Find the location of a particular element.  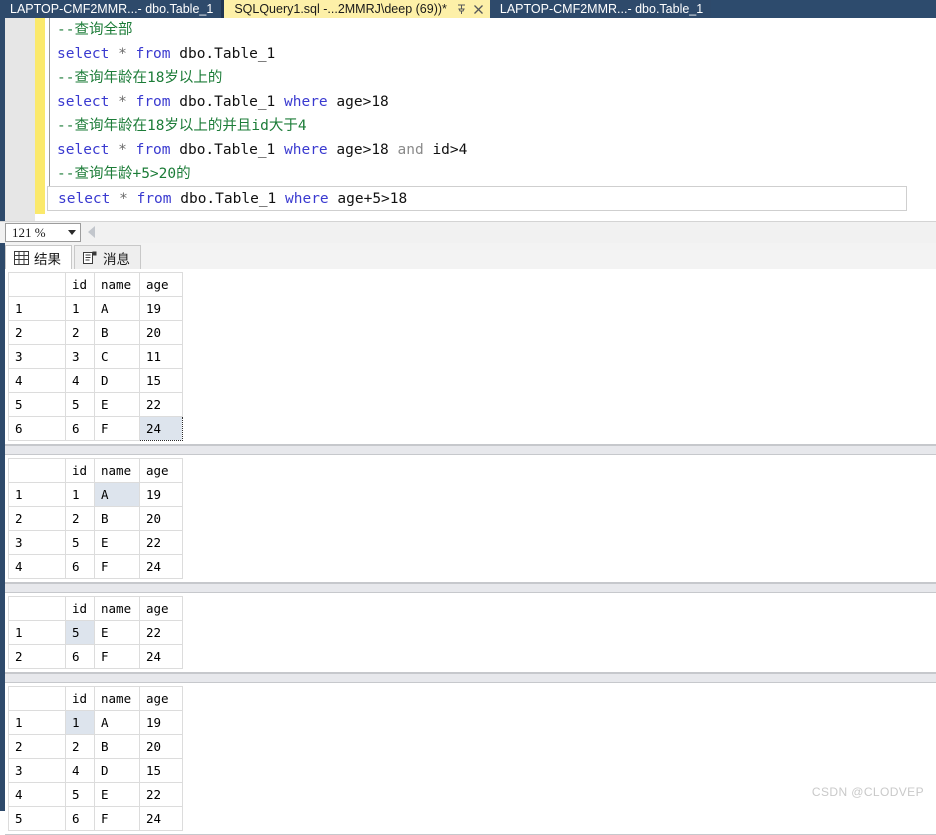

row-number-cell: 5 is located at coordinates (37, 404).